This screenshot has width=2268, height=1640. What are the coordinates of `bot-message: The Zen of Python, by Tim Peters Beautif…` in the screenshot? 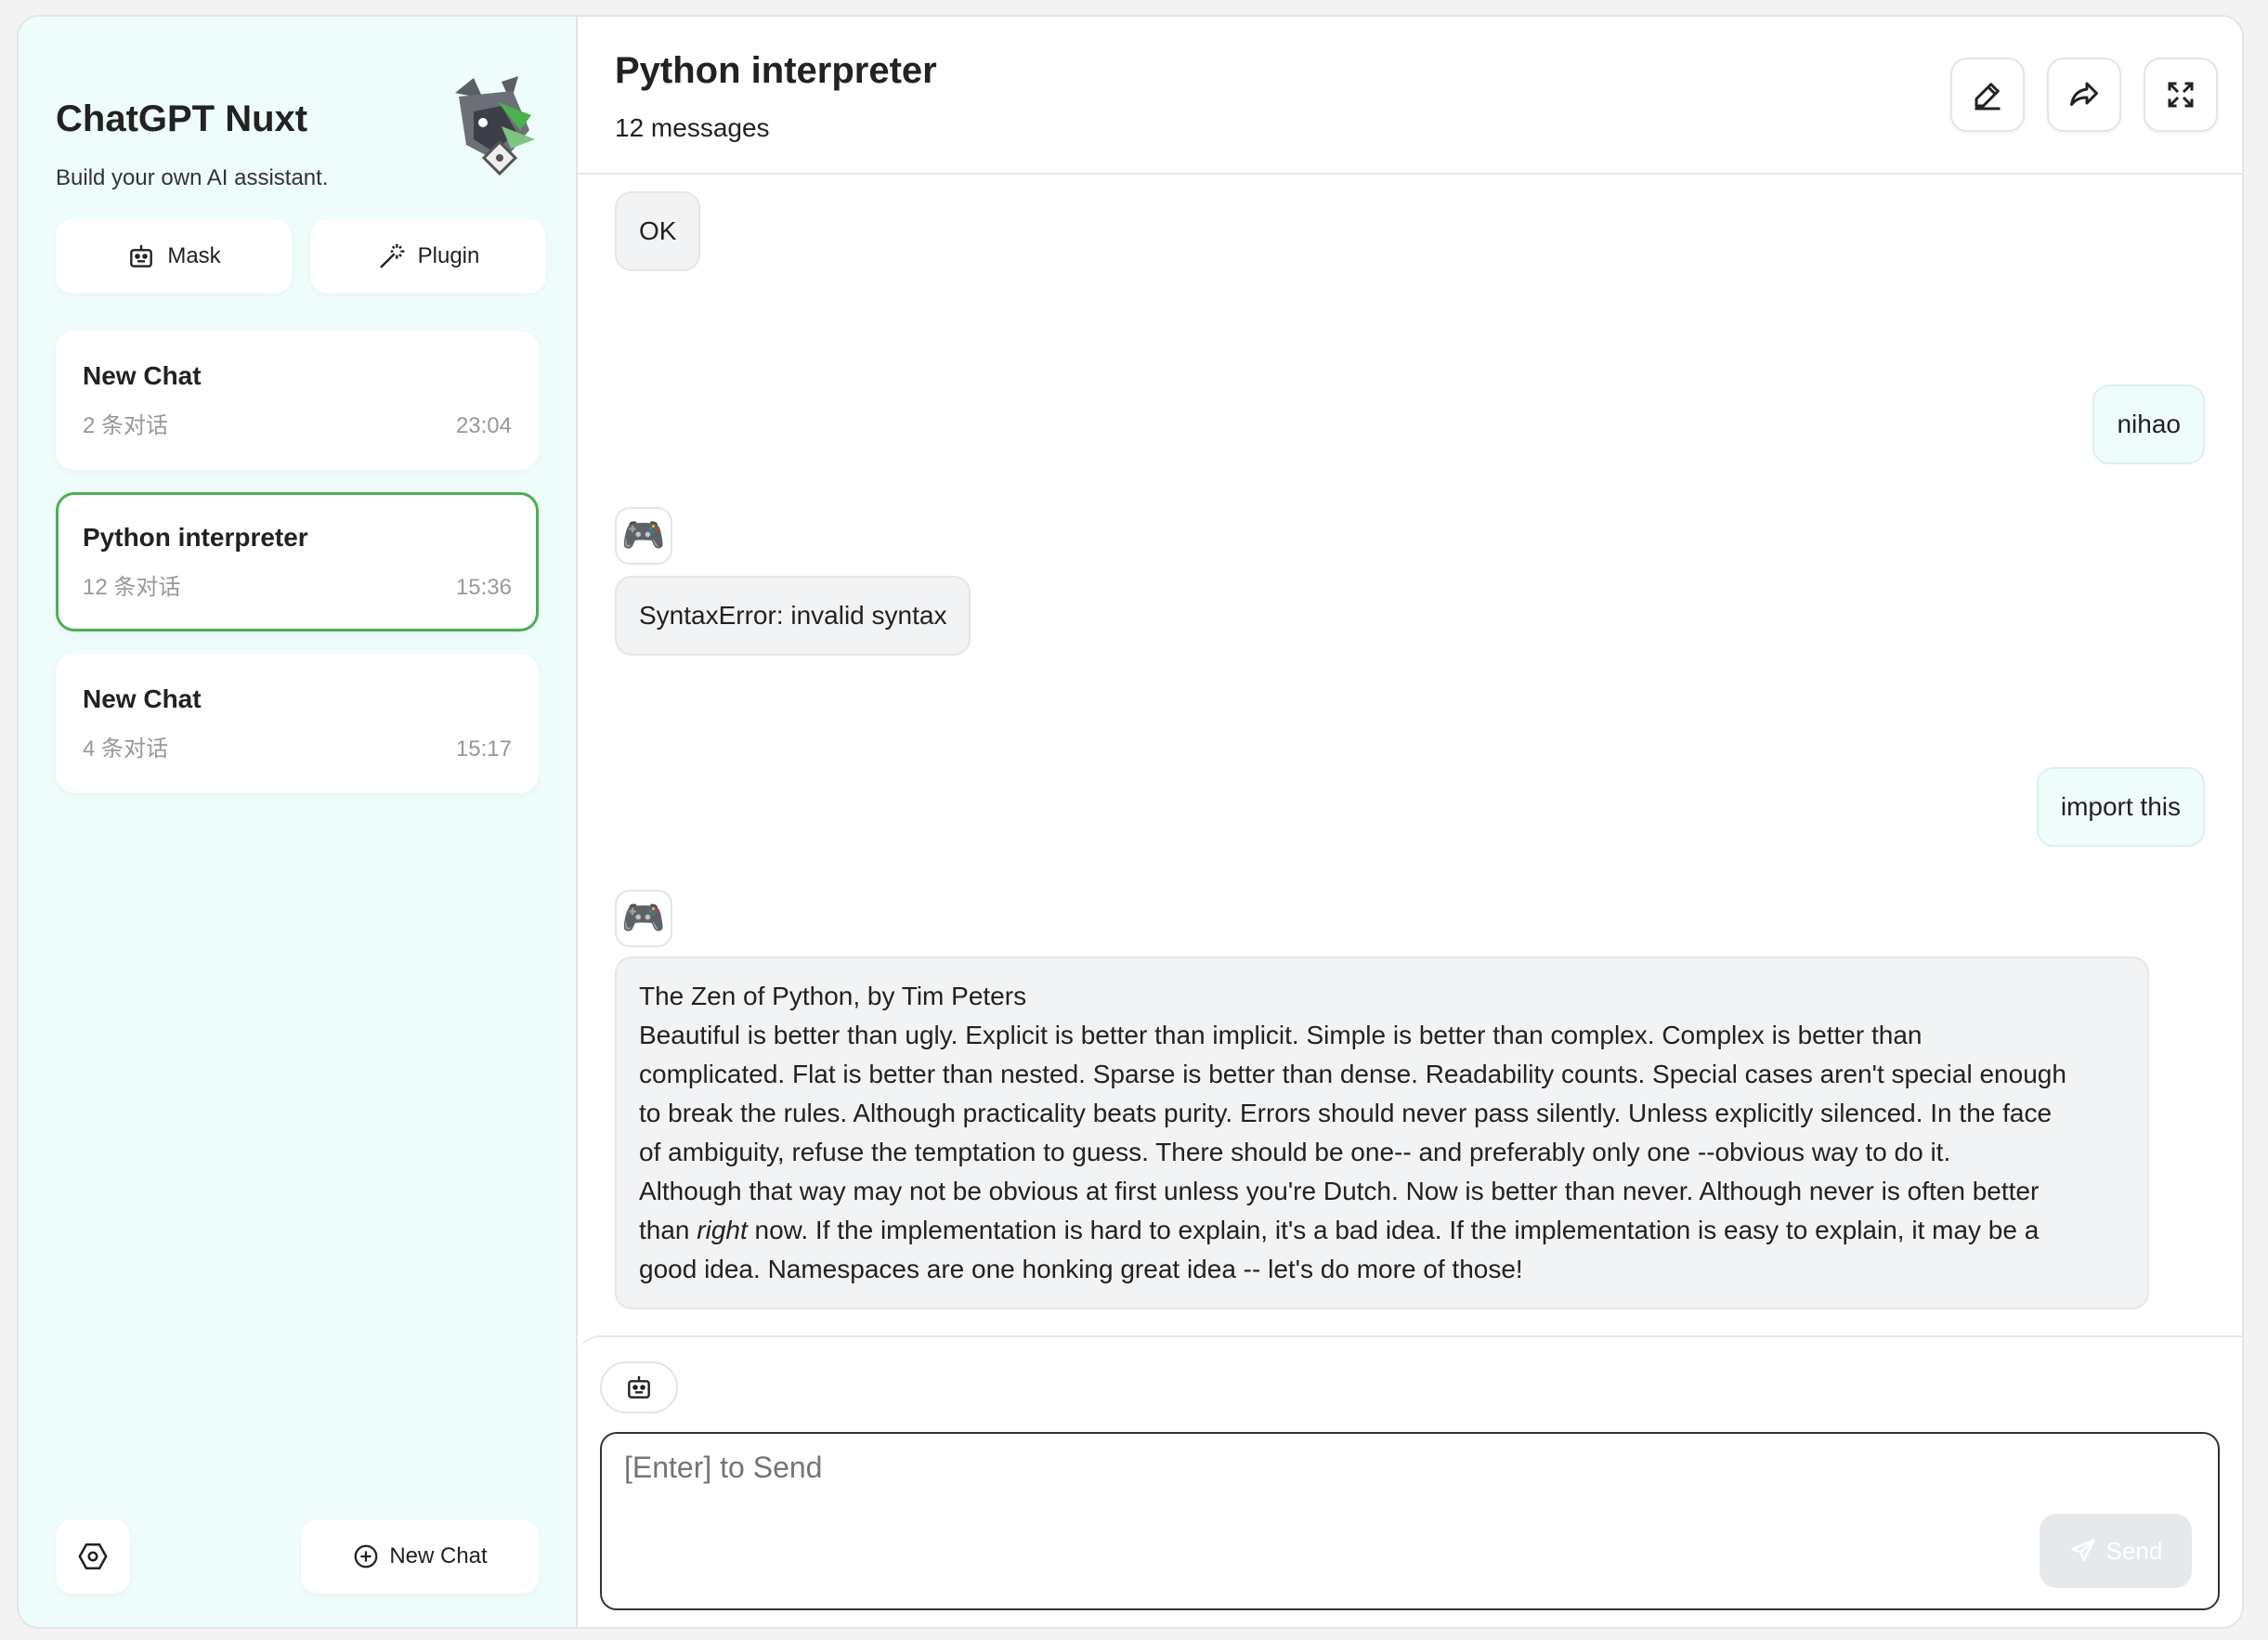 It's located at (1382, 1133).